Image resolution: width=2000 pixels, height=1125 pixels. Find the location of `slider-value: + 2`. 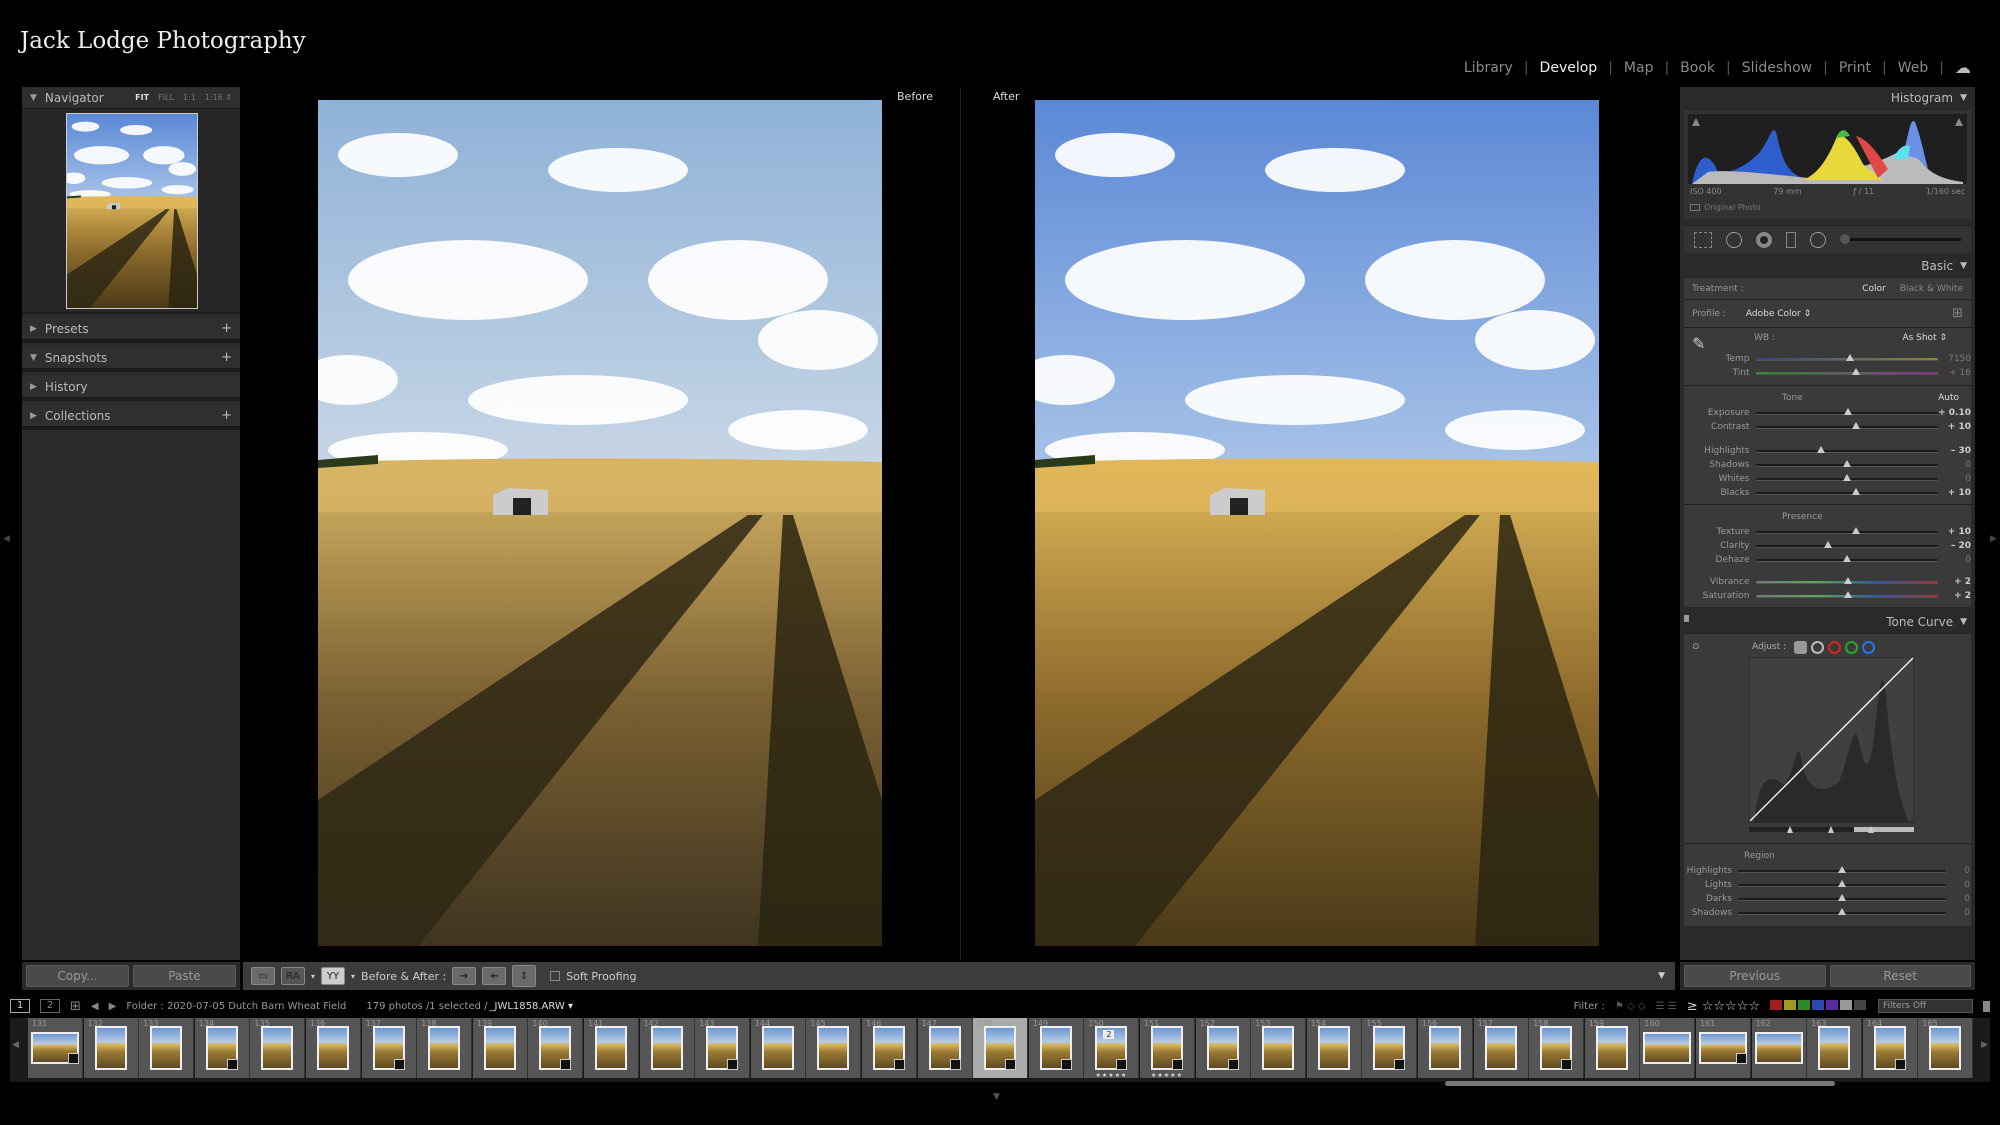

slider-value: + 2 is located at coordinates (1954, 596).